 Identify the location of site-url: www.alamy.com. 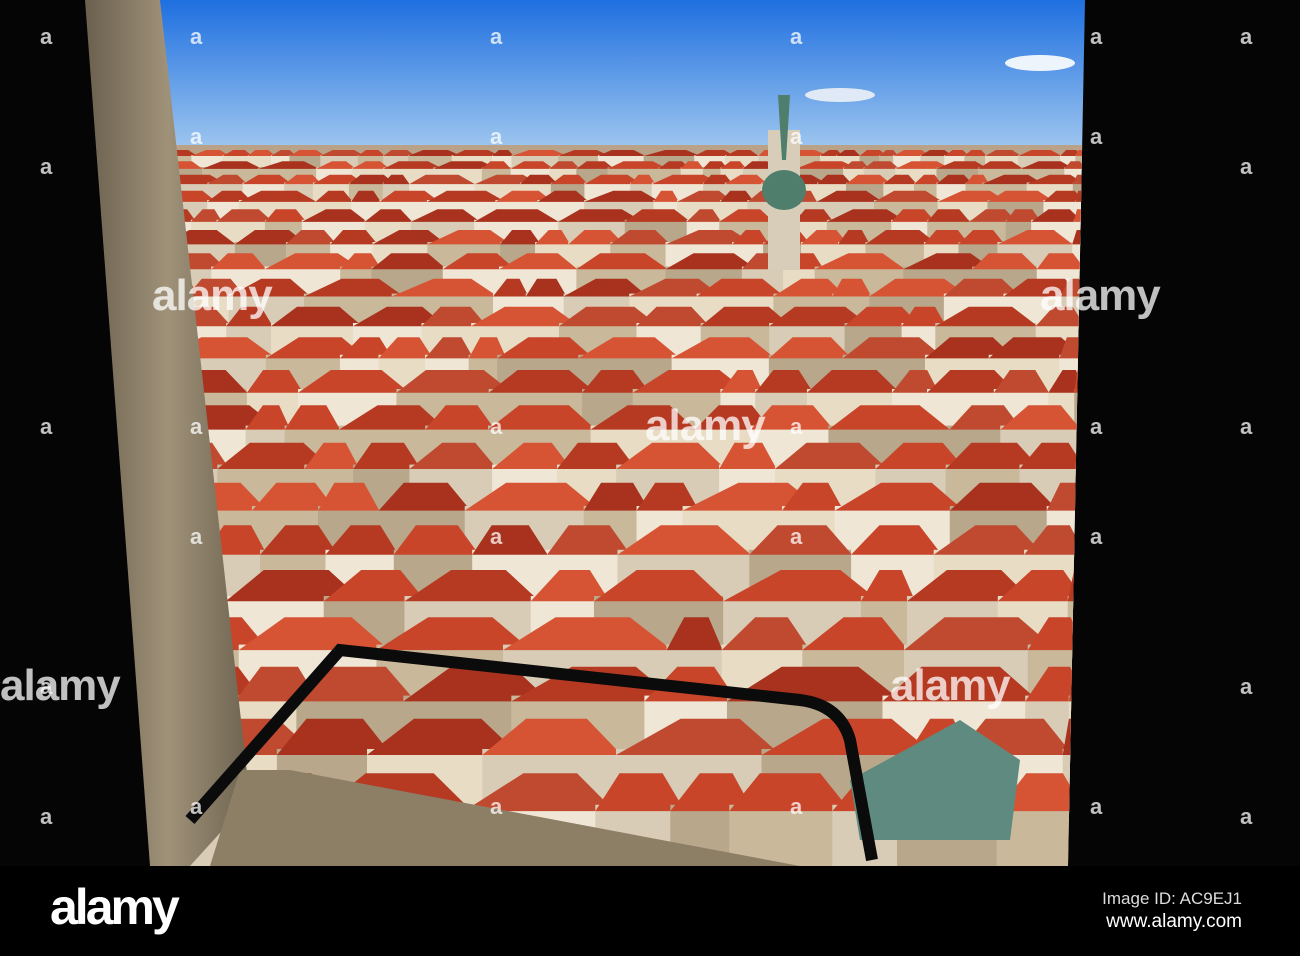
(1174, 921).